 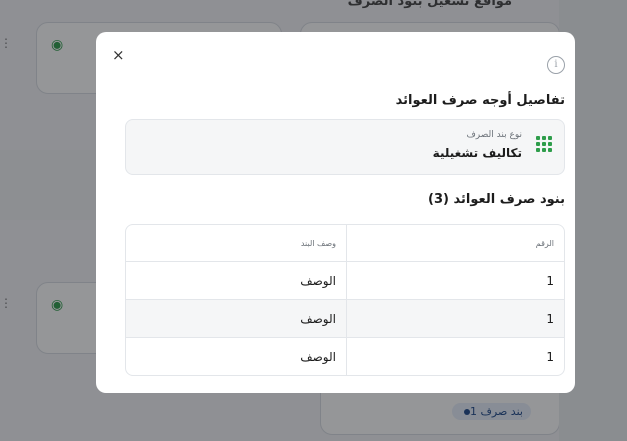 What do you see at coordinates (480, 100) in the screenshot?
I see `modal-title: تفاصيل أوجه صرف العوائد` at bounding box center [480, 100].